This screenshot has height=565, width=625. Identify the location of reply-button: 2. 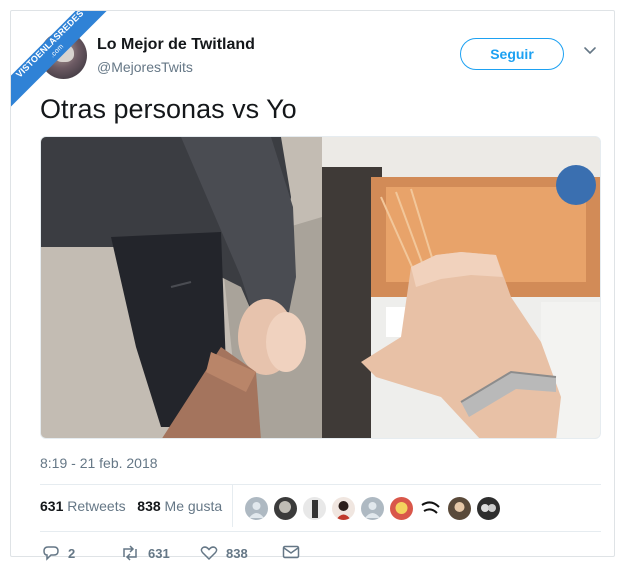
(58, 553).